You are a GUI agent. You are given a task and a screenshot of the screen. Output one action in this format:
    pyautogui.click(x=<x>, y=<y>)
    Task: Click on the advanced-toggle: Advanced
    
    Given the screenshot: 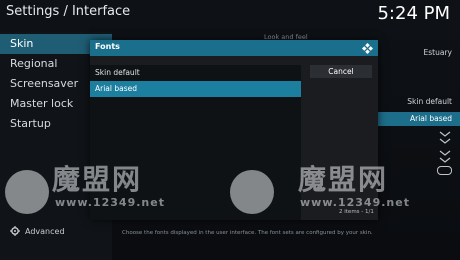 What is the action you would take?
    pyautogui.click(x=37, y=231)
    